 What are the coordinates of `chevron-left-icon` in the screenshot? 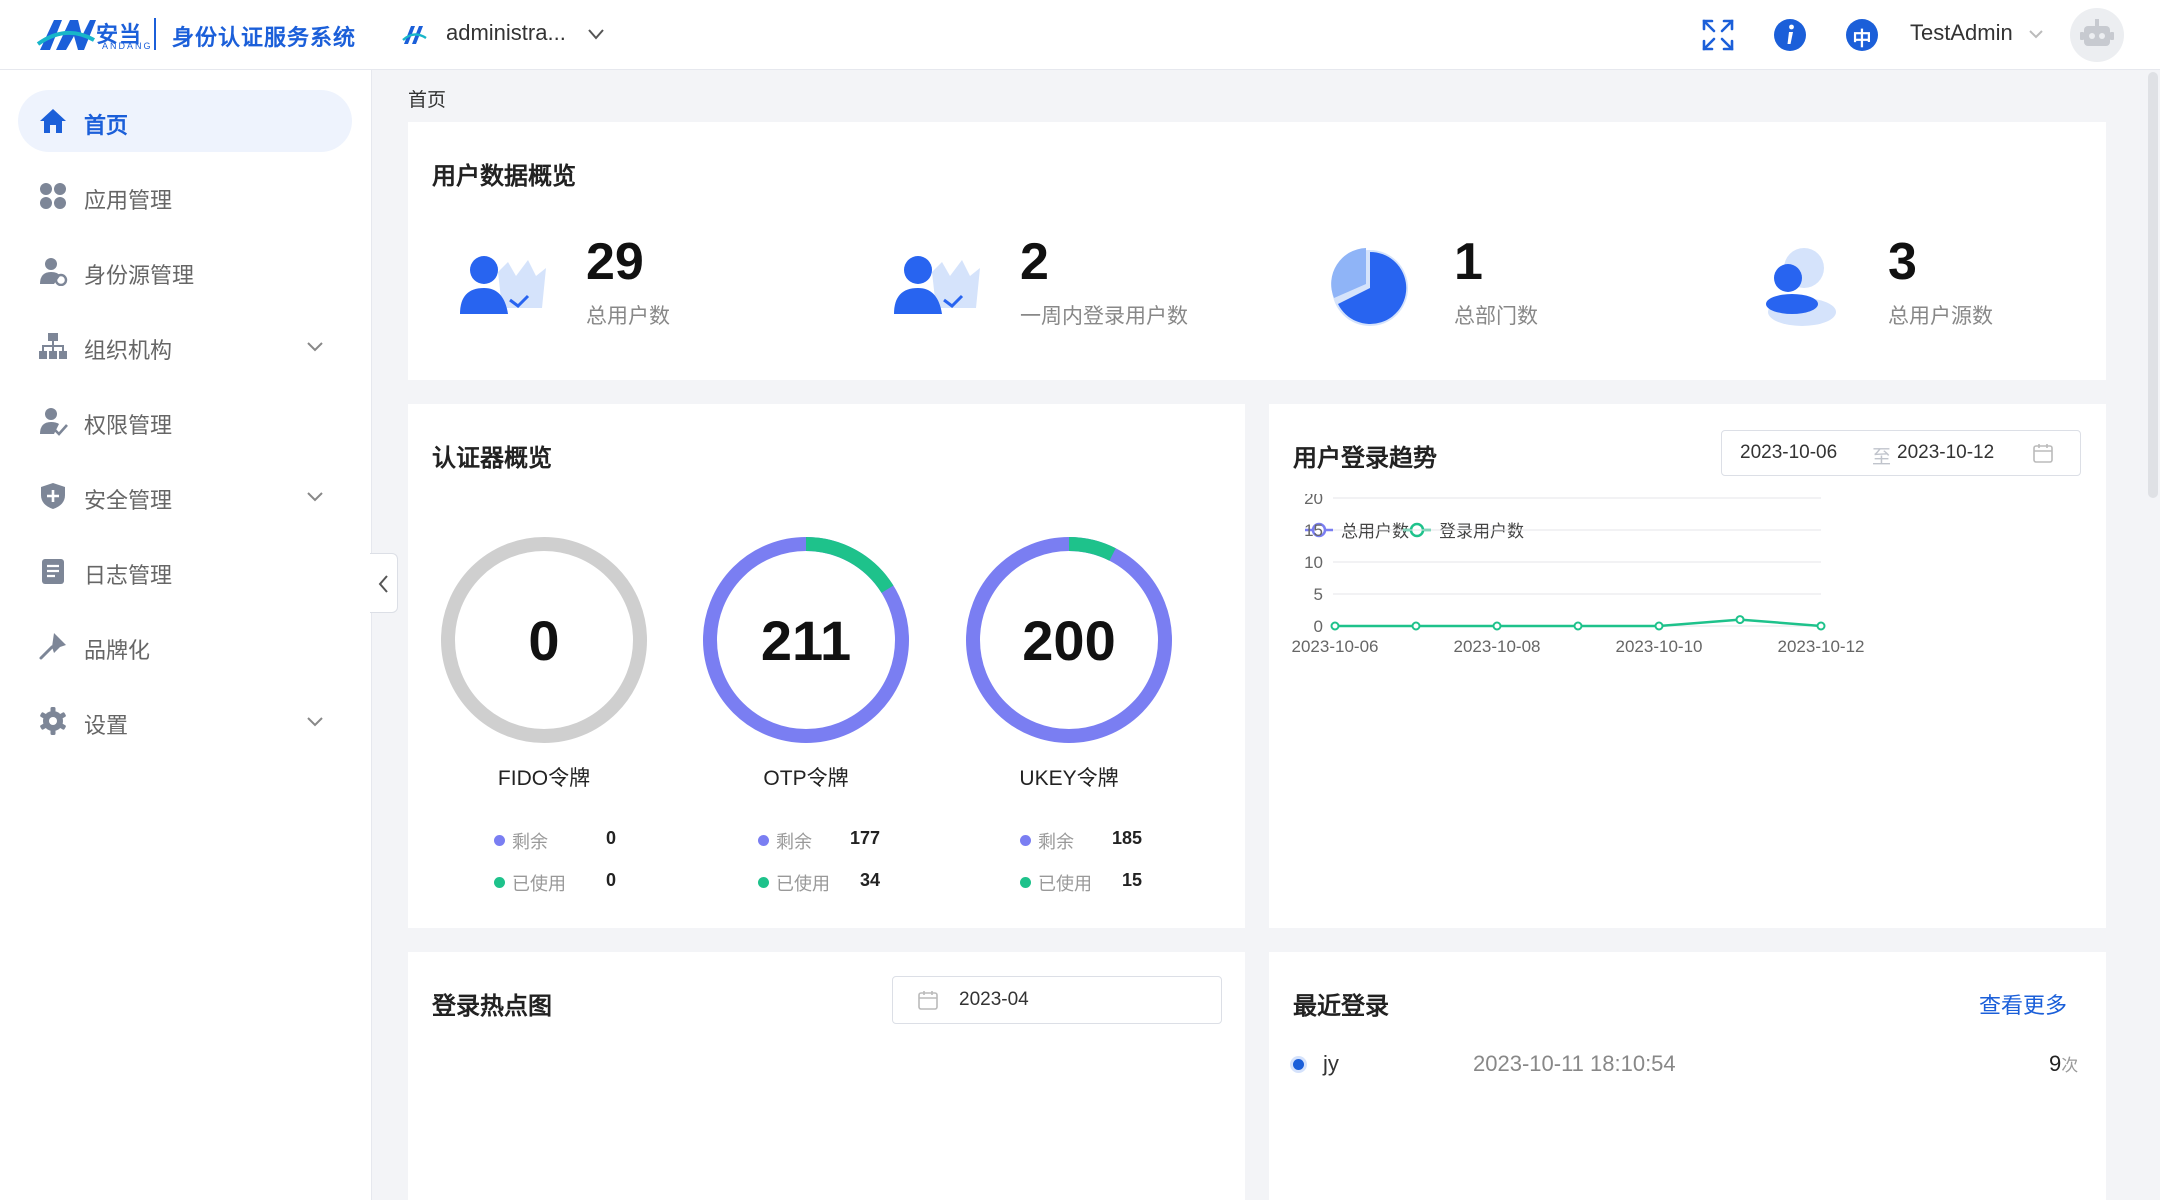 It's located at (383, 584).